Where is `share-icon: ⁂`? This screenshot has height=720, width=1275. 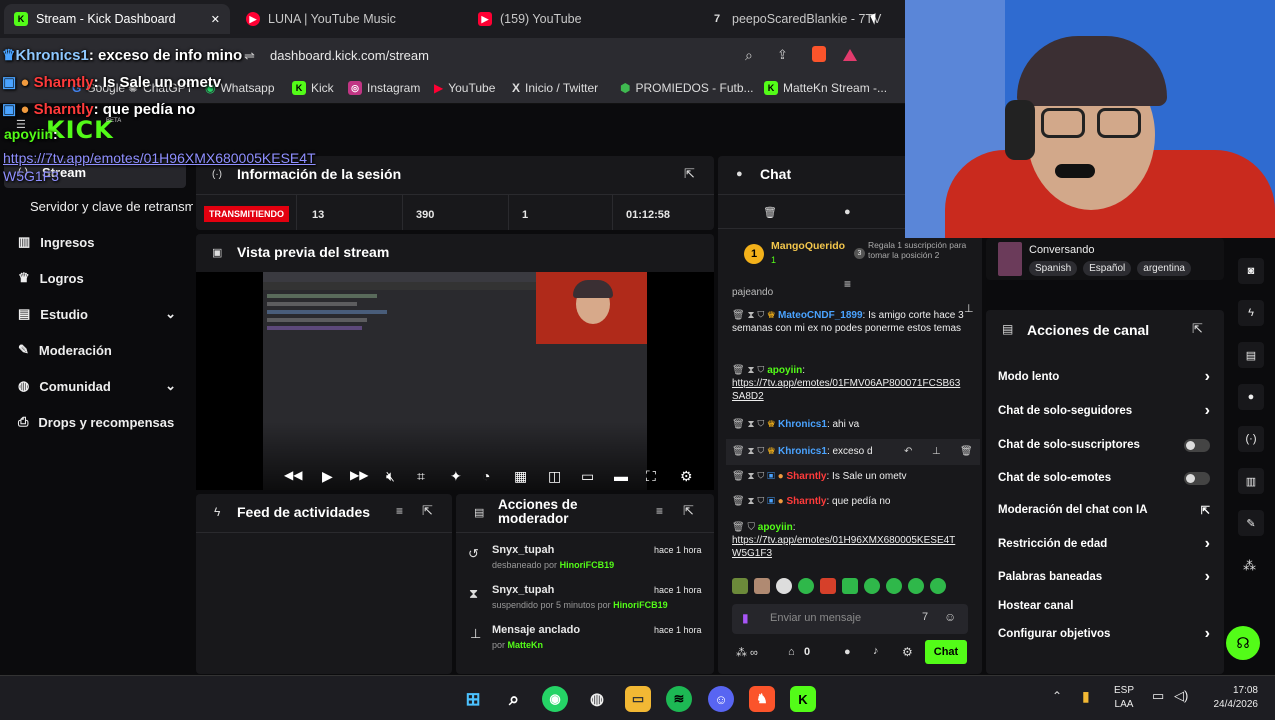
share-icon: ⁂ is located at coordinates (1249, 566).